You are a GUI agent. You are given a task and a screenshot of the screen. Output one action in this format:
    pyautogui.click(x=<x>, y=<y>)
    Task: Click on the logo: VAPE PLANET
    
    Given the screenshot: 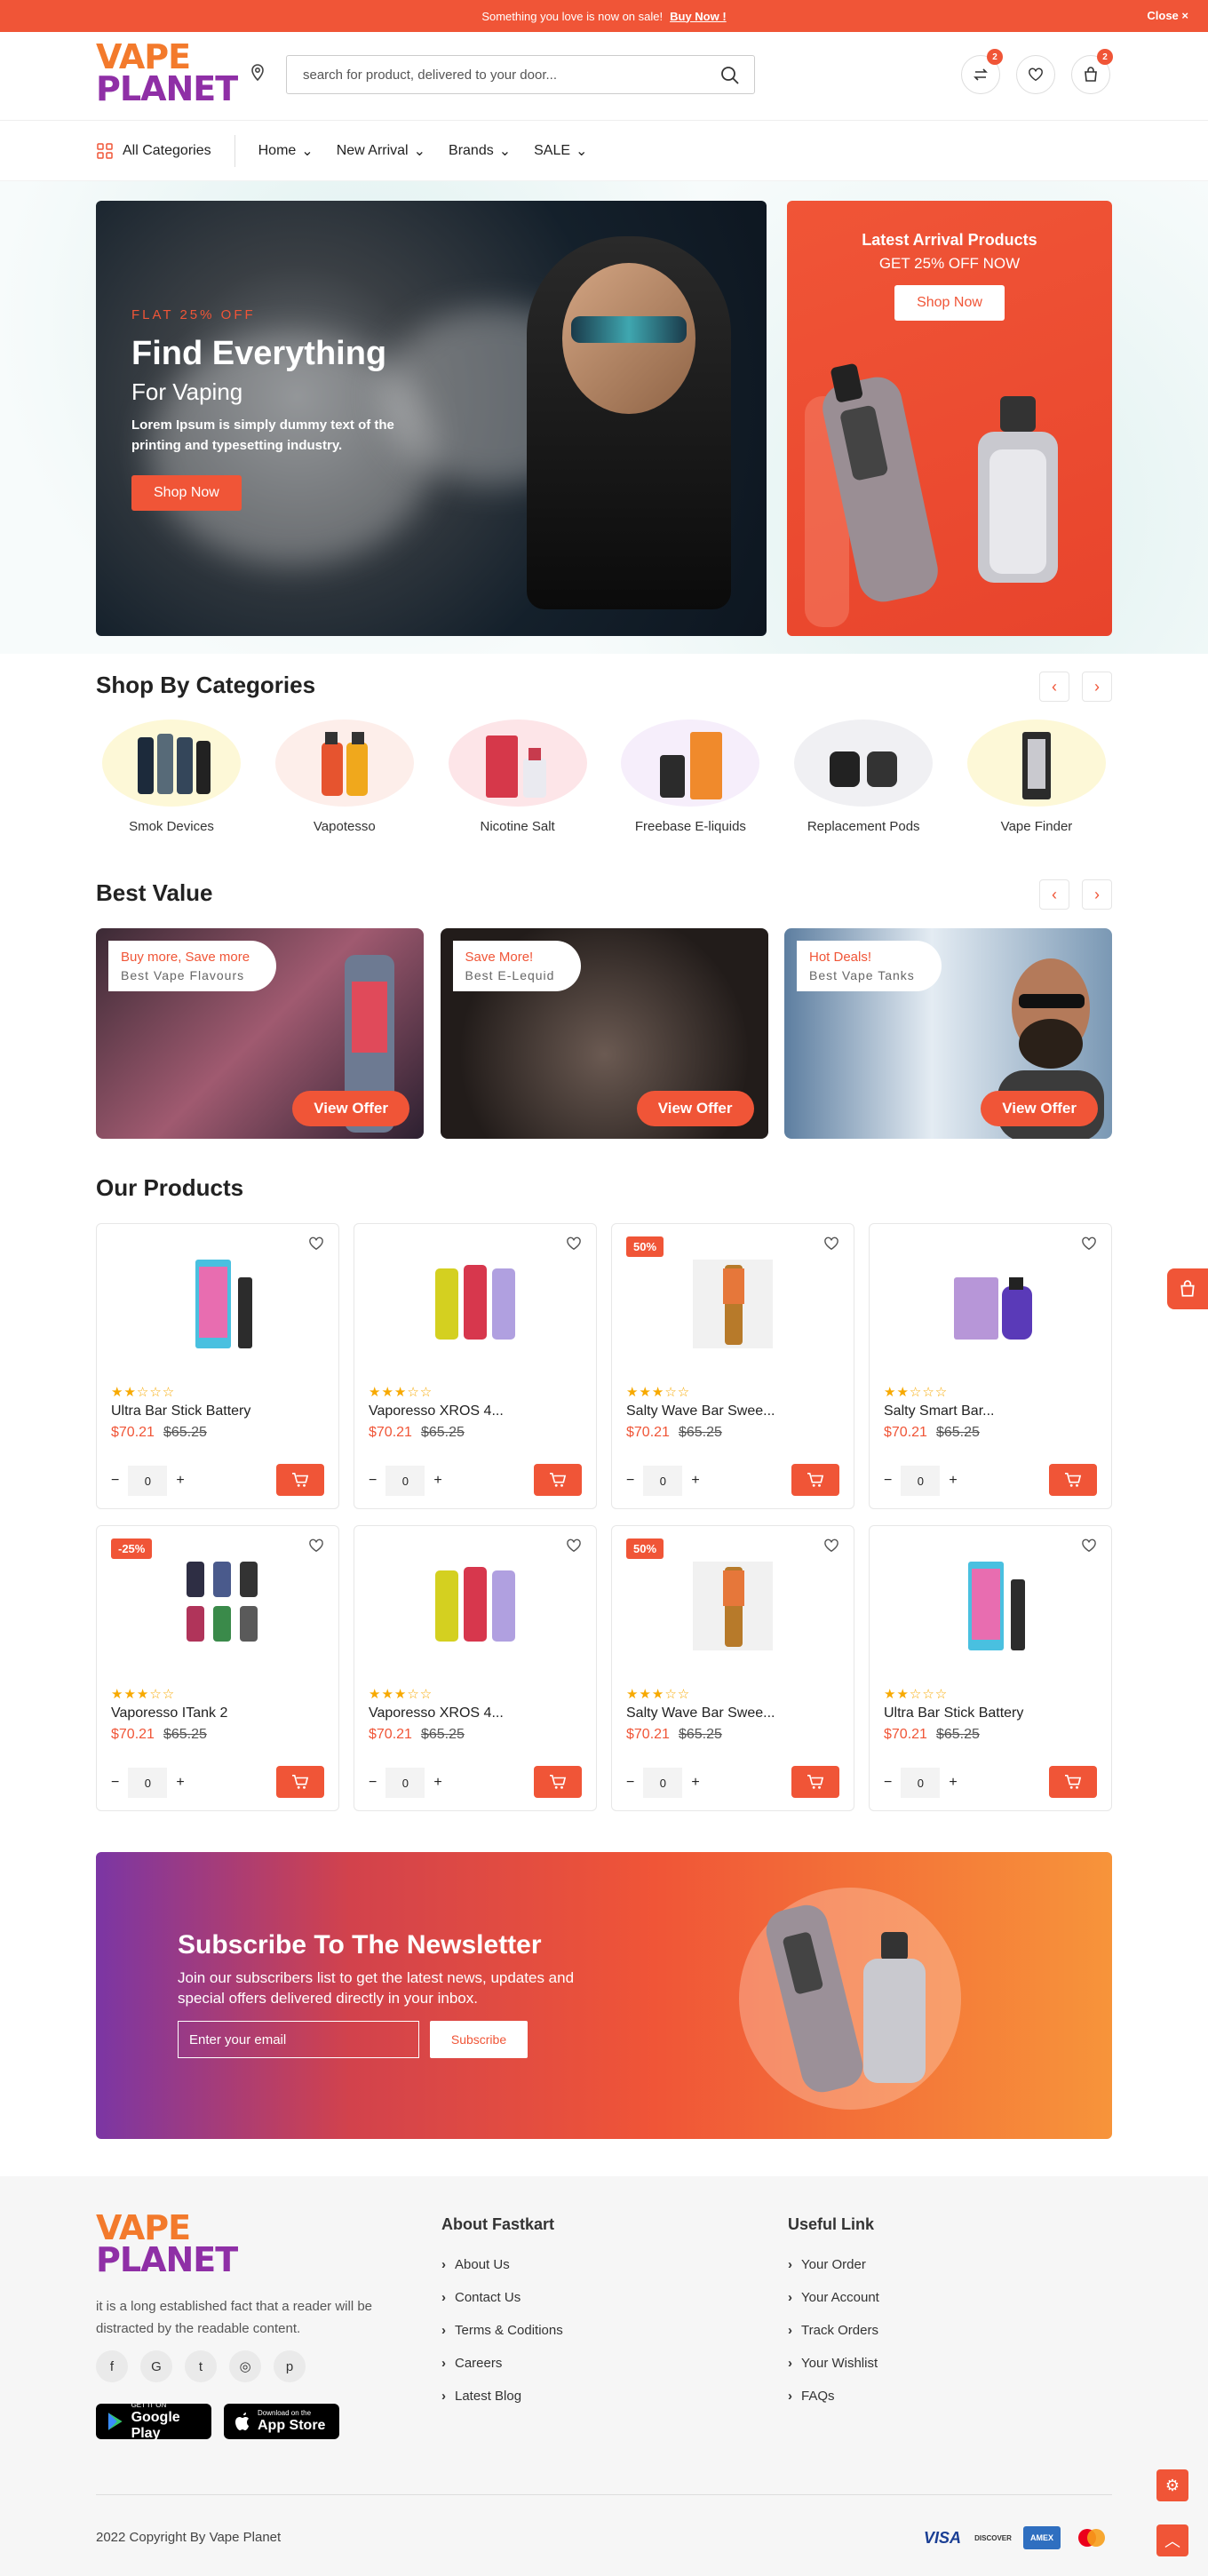 What is the action you would take?
    pyautogui.click(x=167, y=73)
    